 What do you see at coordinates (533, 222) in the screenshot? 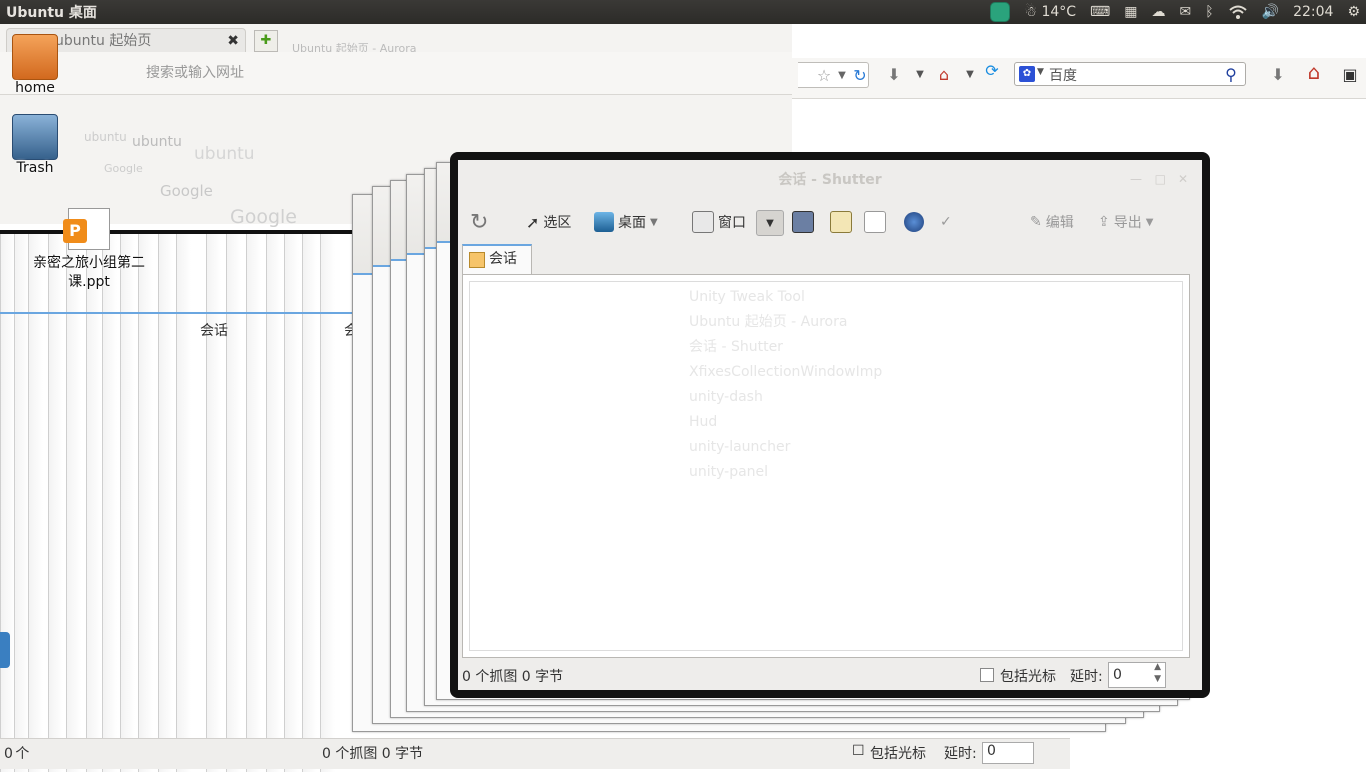
I see `cursor-icon: ➚` at bounding box center [533, 222].